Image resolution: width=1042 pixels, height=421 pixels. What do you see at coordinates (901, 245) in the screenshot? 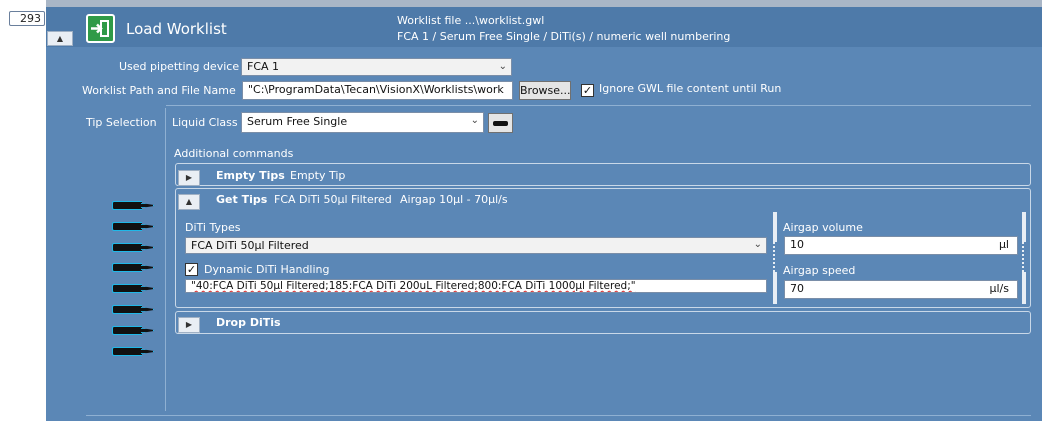
I see `airgap-volume-input: 10 µl` at bounding box center [901, 245].